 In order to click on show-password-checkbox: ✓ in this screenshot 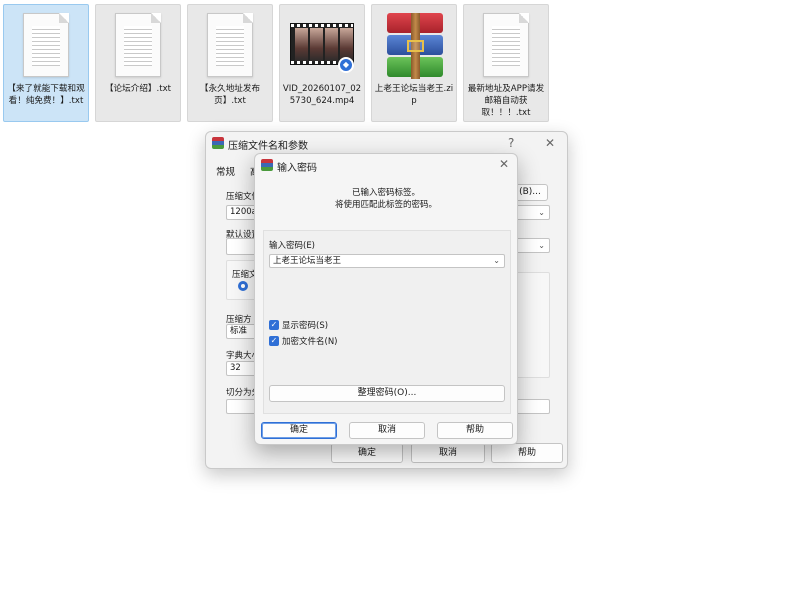, I will do `click(274, 325)`.